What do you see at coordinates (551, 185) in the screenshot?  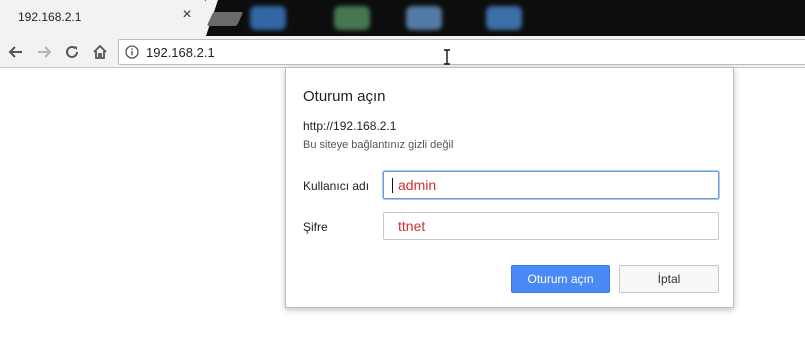 I see `username-field: admin` at bounding box center [551, 185].